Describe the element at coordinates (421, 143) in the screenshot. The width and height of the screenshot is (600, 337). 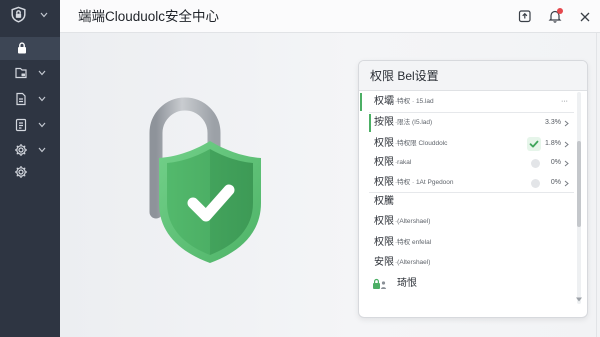
I see `row-detail: ·特权限 Clouddolc` at that location.